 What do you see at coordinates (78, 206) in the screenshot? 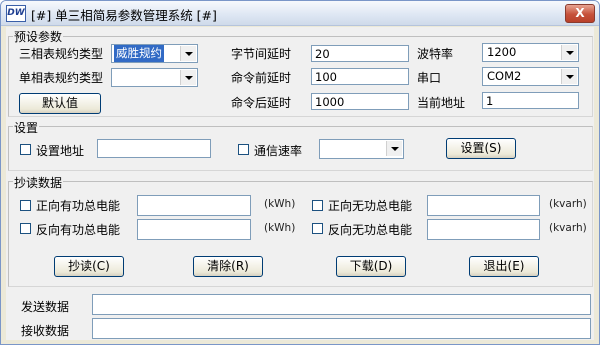
I see `forward-active-label: 正向有功总电能` at bounding box center [78, 206].